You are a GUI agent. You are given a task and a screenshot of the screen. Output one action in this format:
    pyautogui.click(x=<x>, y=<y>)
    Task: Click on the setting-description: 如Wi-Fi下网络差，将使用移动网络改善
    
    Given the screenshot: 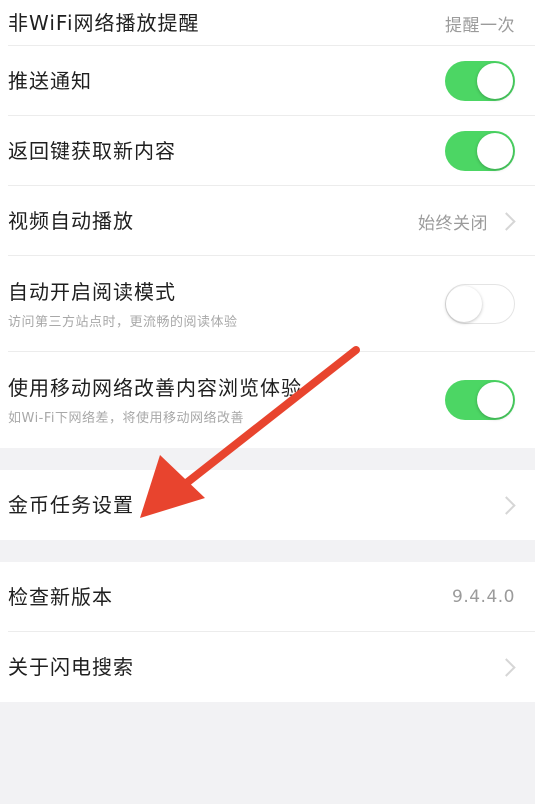 What is the action you would take?
    pyautogui.click(x=126, y=418)
    